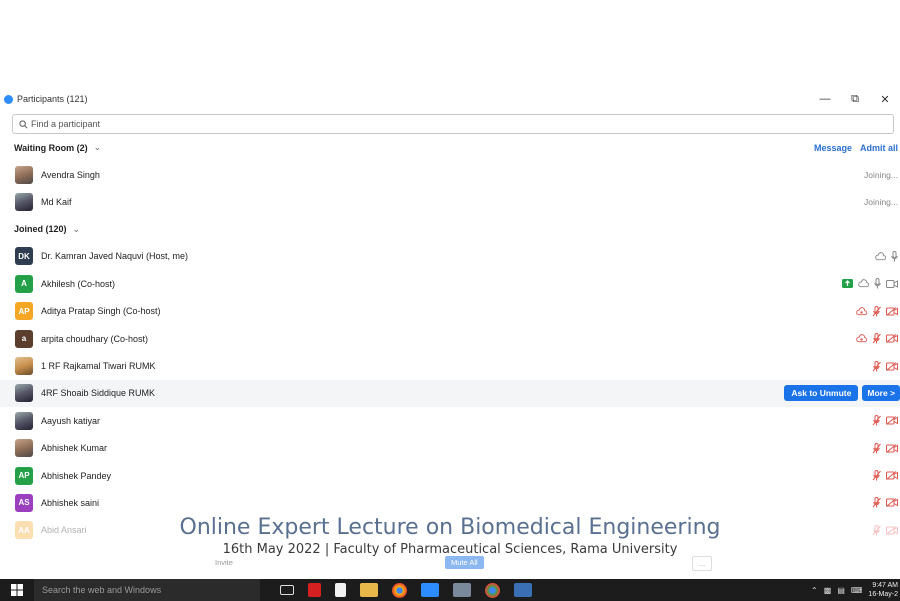 This screenshot has height=601, width=900. What do you see at coordinates (883, 594) in the screenshot?
I see `clock-date: 16-May-2` at bounding box center [883, 594].